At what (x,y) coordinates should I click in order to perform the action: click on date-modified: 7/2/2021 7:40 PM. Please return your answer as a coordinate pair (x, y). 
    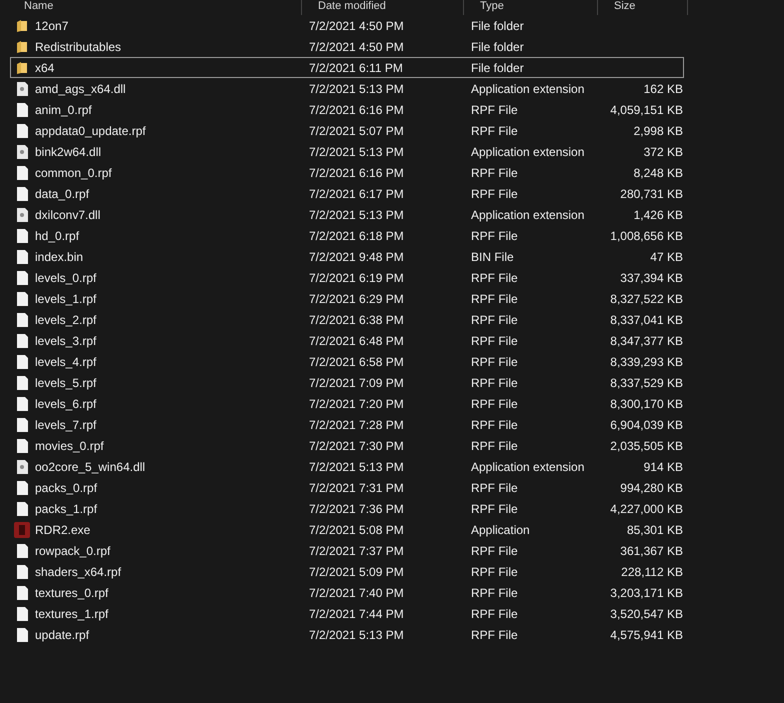
    Looking at the image, I should click on (356, 593).